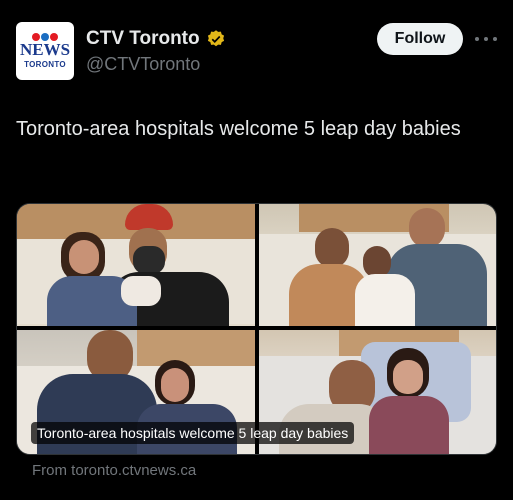  Describe the element at coordinates (420, 39) in the screenshot. I see `follow-button: Follow` at that location.